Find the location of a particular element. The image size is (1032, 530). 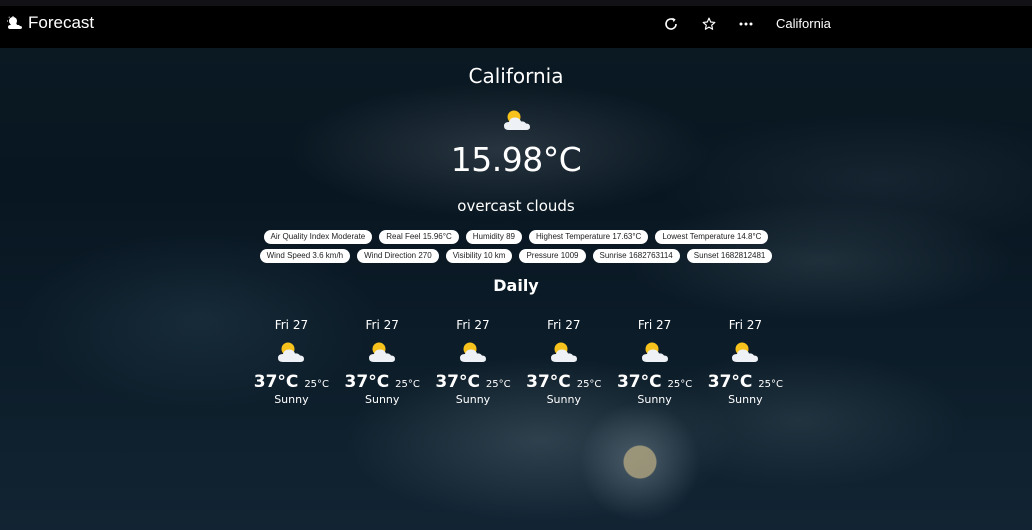

refresh-icon is located at coordinates (671, 23).